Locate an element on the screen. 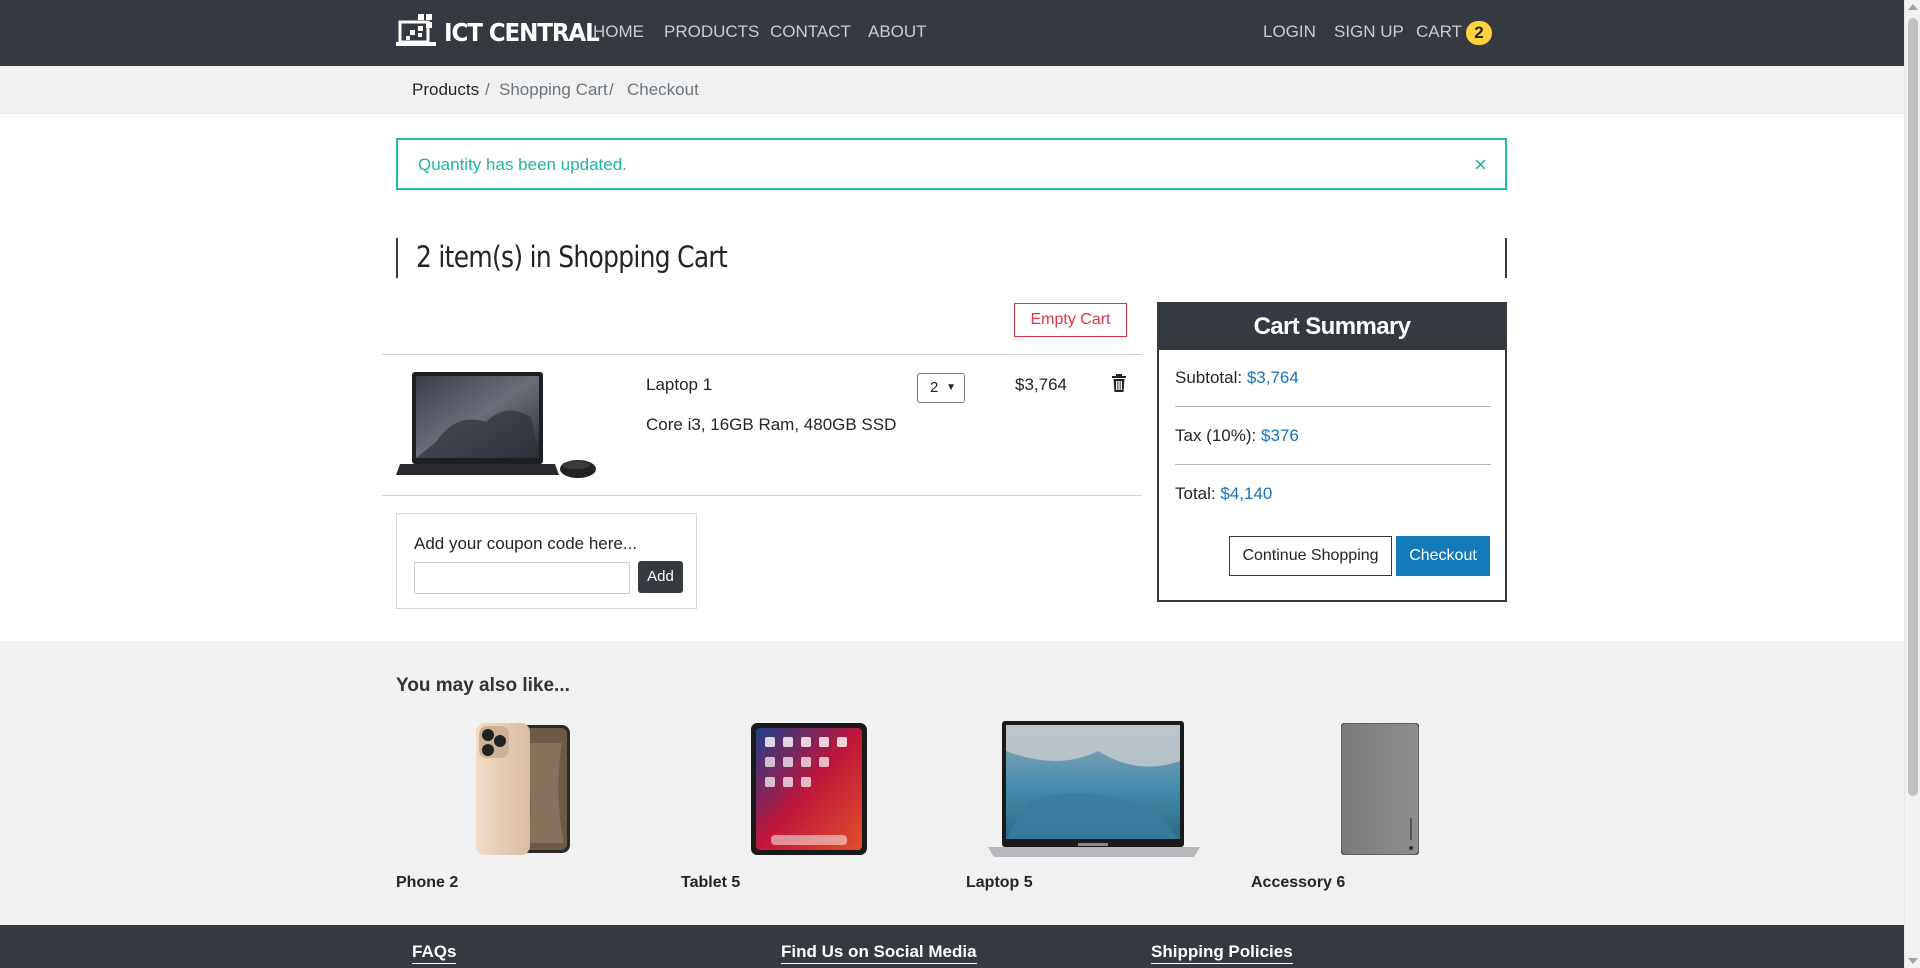 The width and height of the screenshot is (1920, 968). tablet-product-image is located at coordinates (809, 789).